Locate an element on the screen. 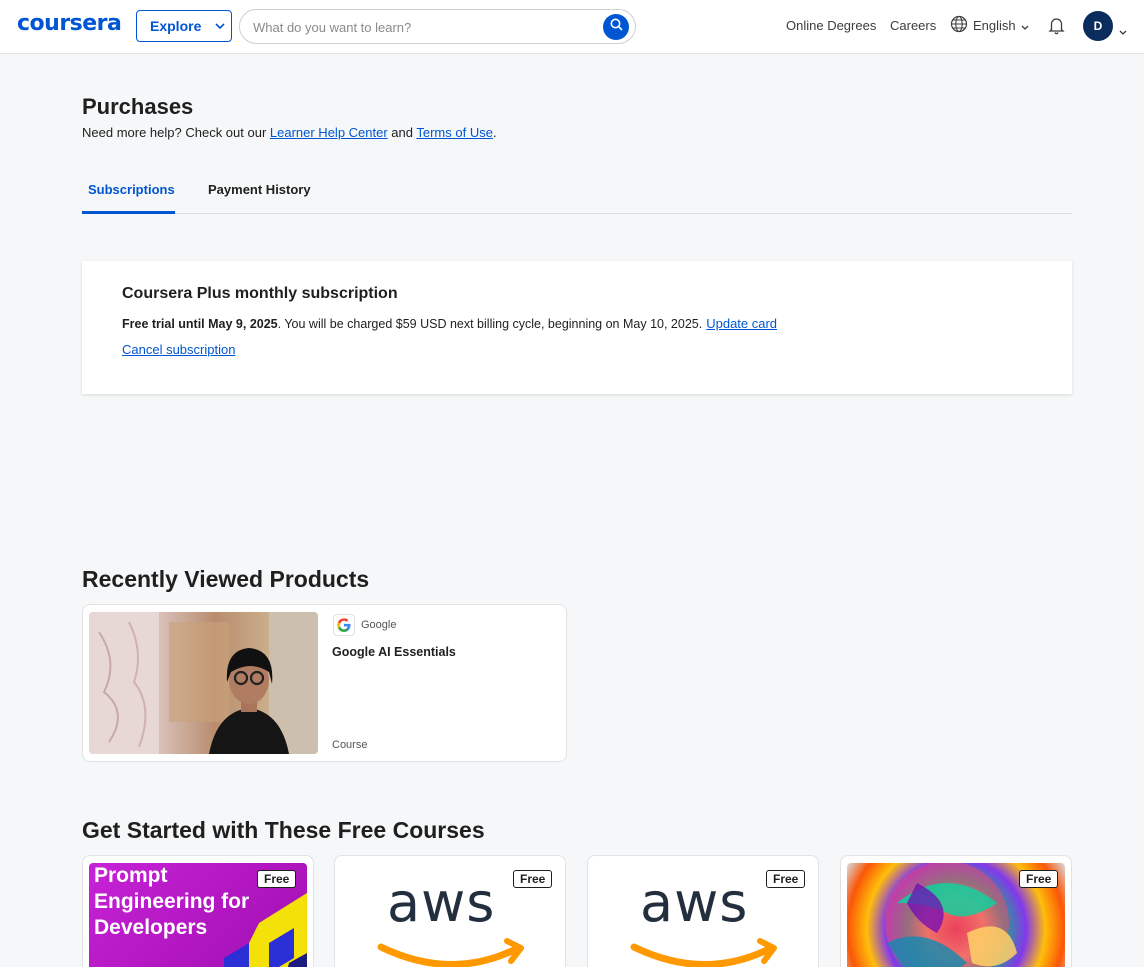  help-and: and is located at coordinates (402, 132).